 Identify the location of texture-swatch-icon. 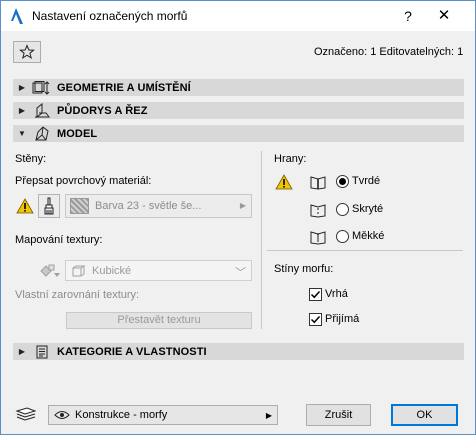
(79, 206).